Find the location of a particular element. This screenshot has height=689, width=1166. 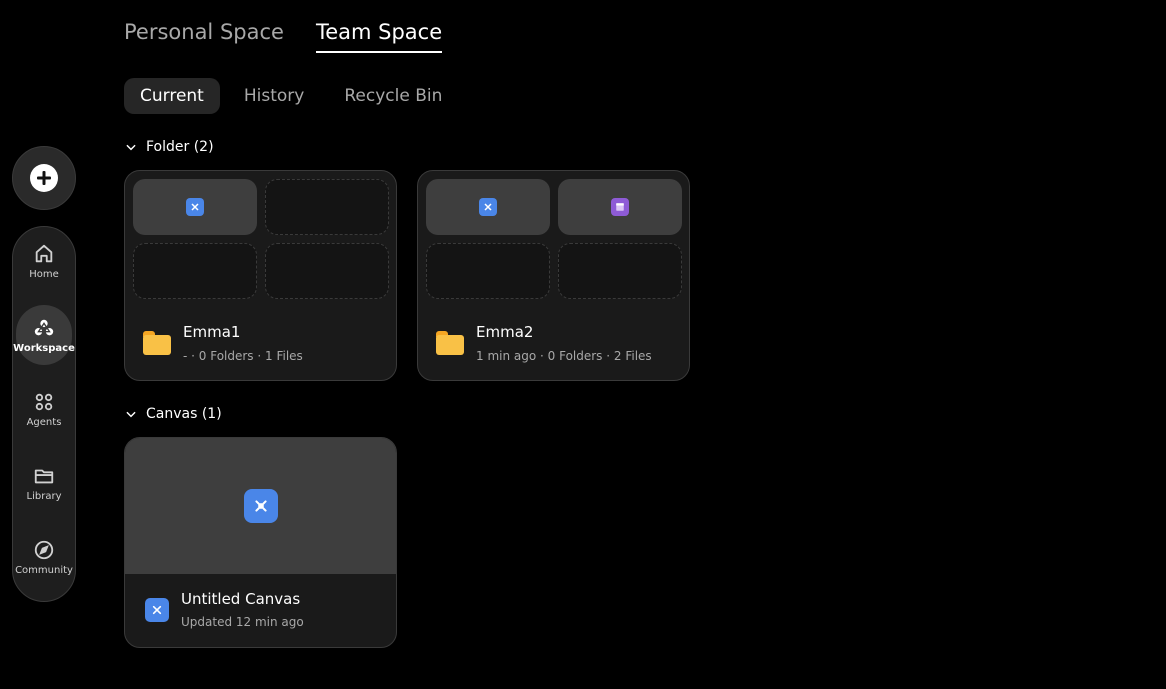

tab-team-space: Team Space is located at coordinates (379, 36).